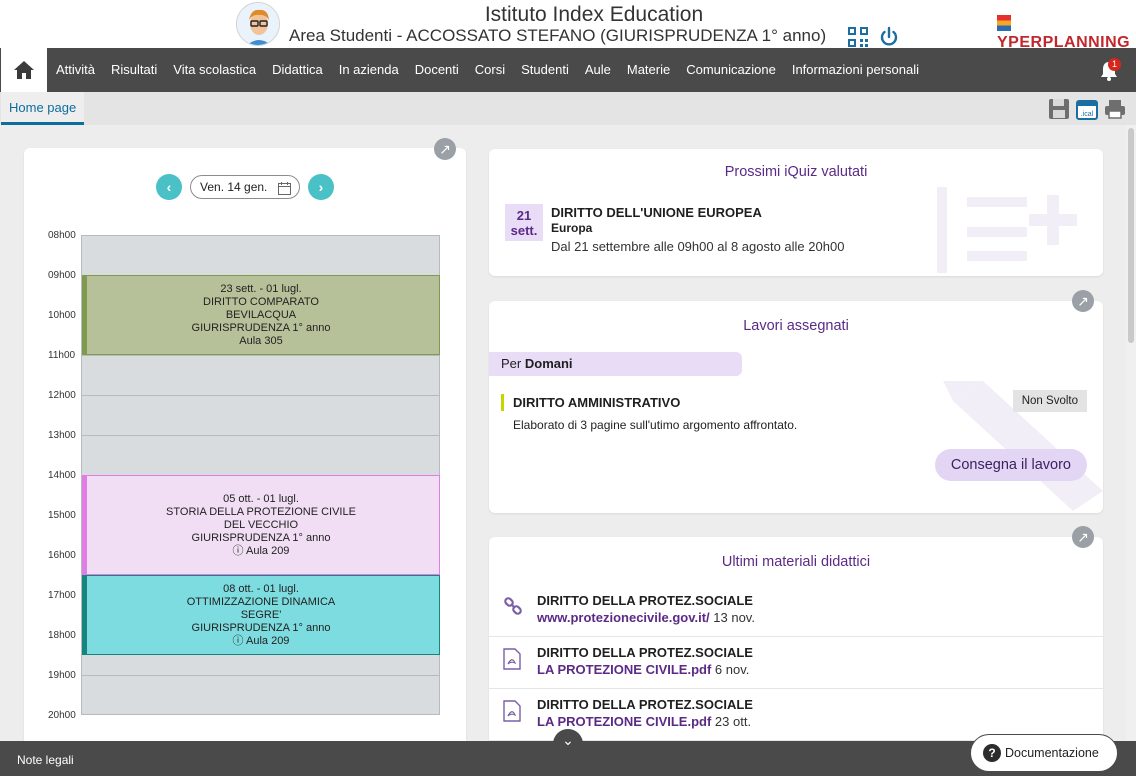 The width and height of the screenshot is (1136, 776). I want to click on date-picker: Ven. 14 gen., so click(245, 187).